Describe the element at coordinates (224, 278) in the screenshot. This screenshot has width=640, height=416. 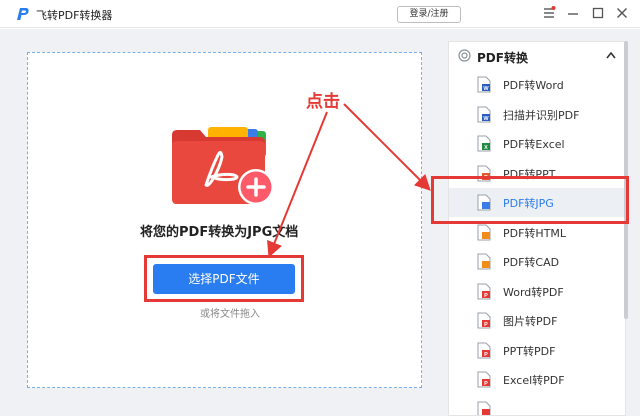
I see `annotation-box-select-button` at that location.